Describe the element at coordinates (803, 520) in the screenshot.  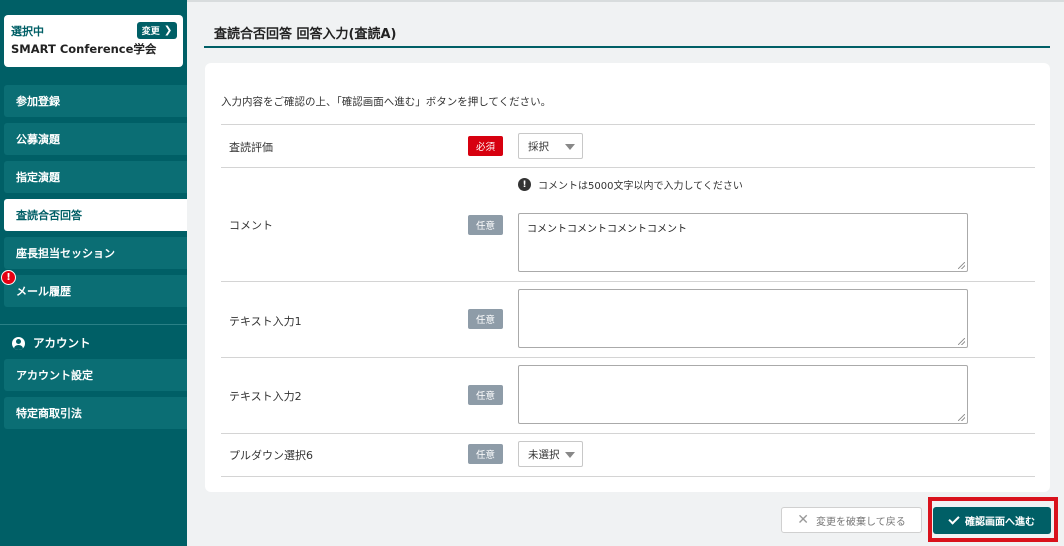
I see `close-icon: ✕` at that location.